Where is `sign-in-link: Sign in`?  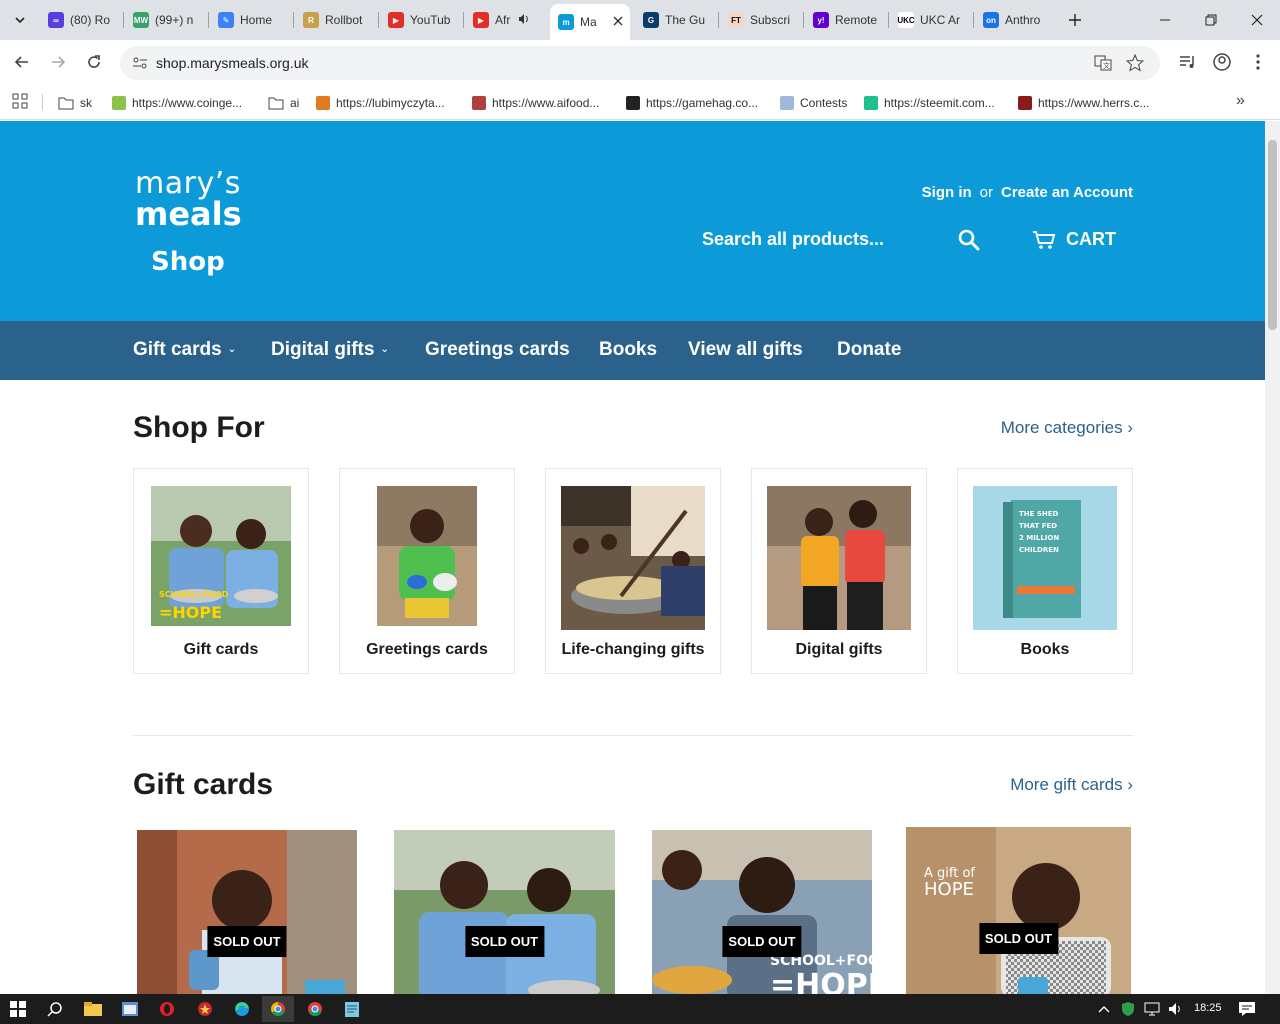
sign-in-link: Sign in is located at coordinates (947, 192).